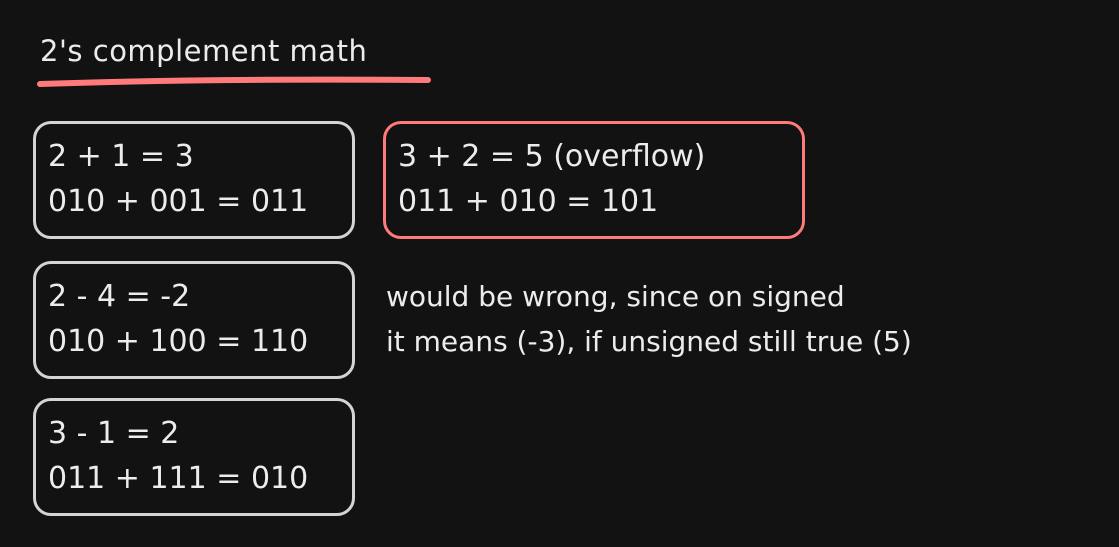 This screenshot has width=1119, height=547. Describe the element at coordinates (552, 156) in the screenshot. I see `equation-decimal: 3 + 2 = 5 (overflow)` at that location.